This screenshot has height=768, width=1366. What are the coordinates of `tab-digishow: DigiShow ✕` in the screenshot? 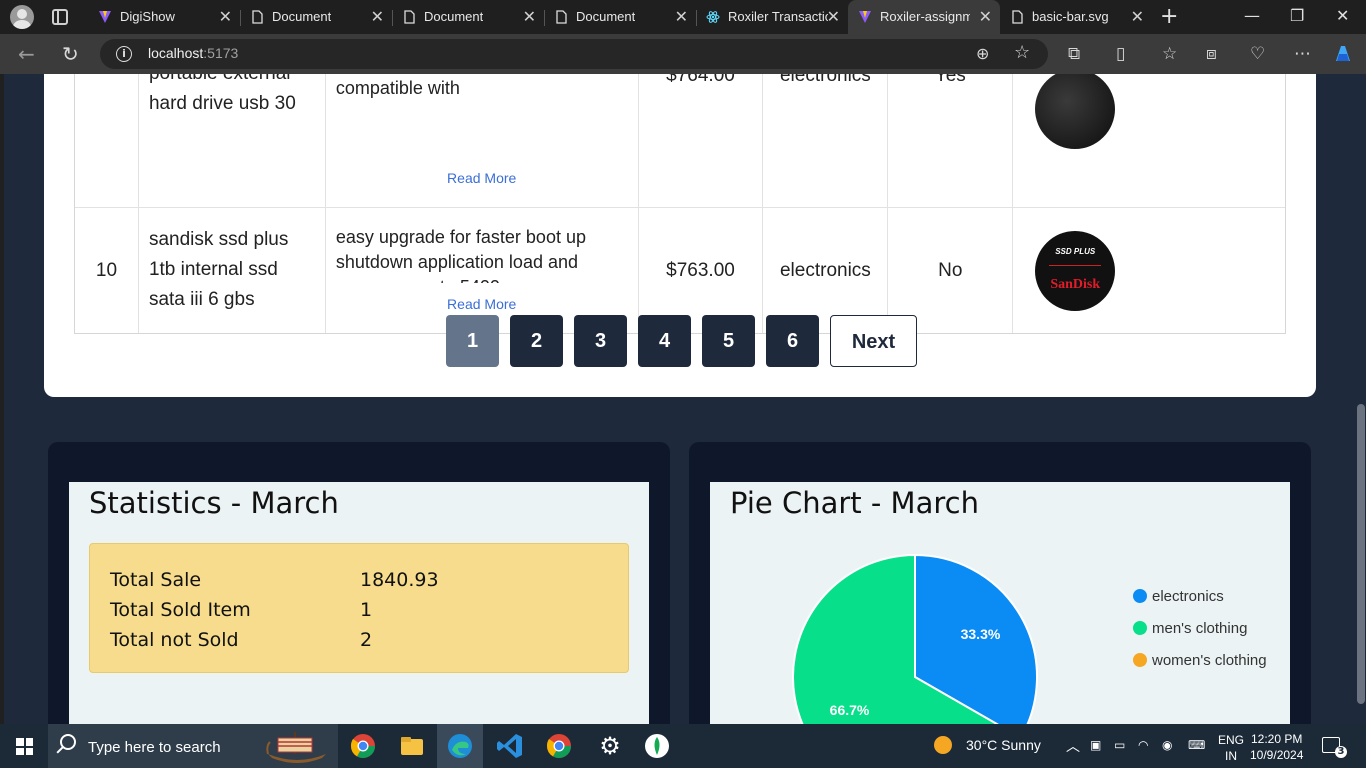 It's located at (164, 17).